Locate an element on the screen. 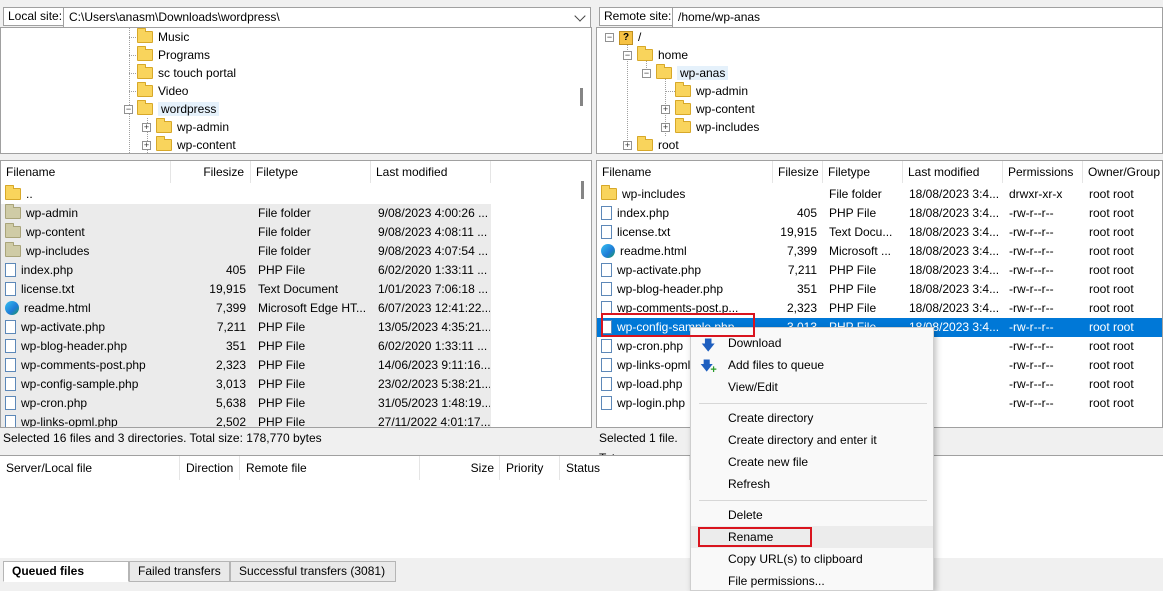 Image resolution: width=1163 pixels, height=591 pixels. menu-item-delete: Delete is located at coordinates (812, 515).